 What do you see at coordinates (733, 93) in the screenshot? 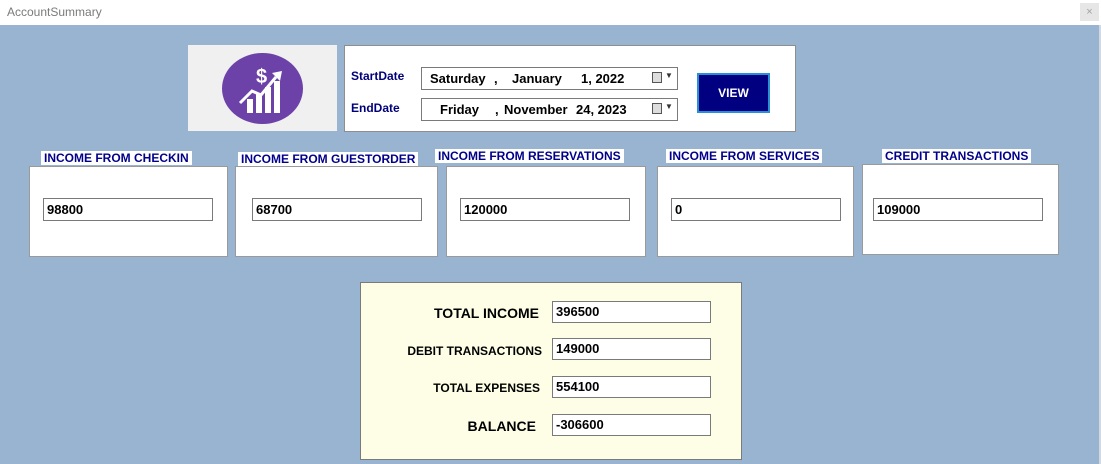
I see `view-button: VIEW` at bounding box center [733, 93].